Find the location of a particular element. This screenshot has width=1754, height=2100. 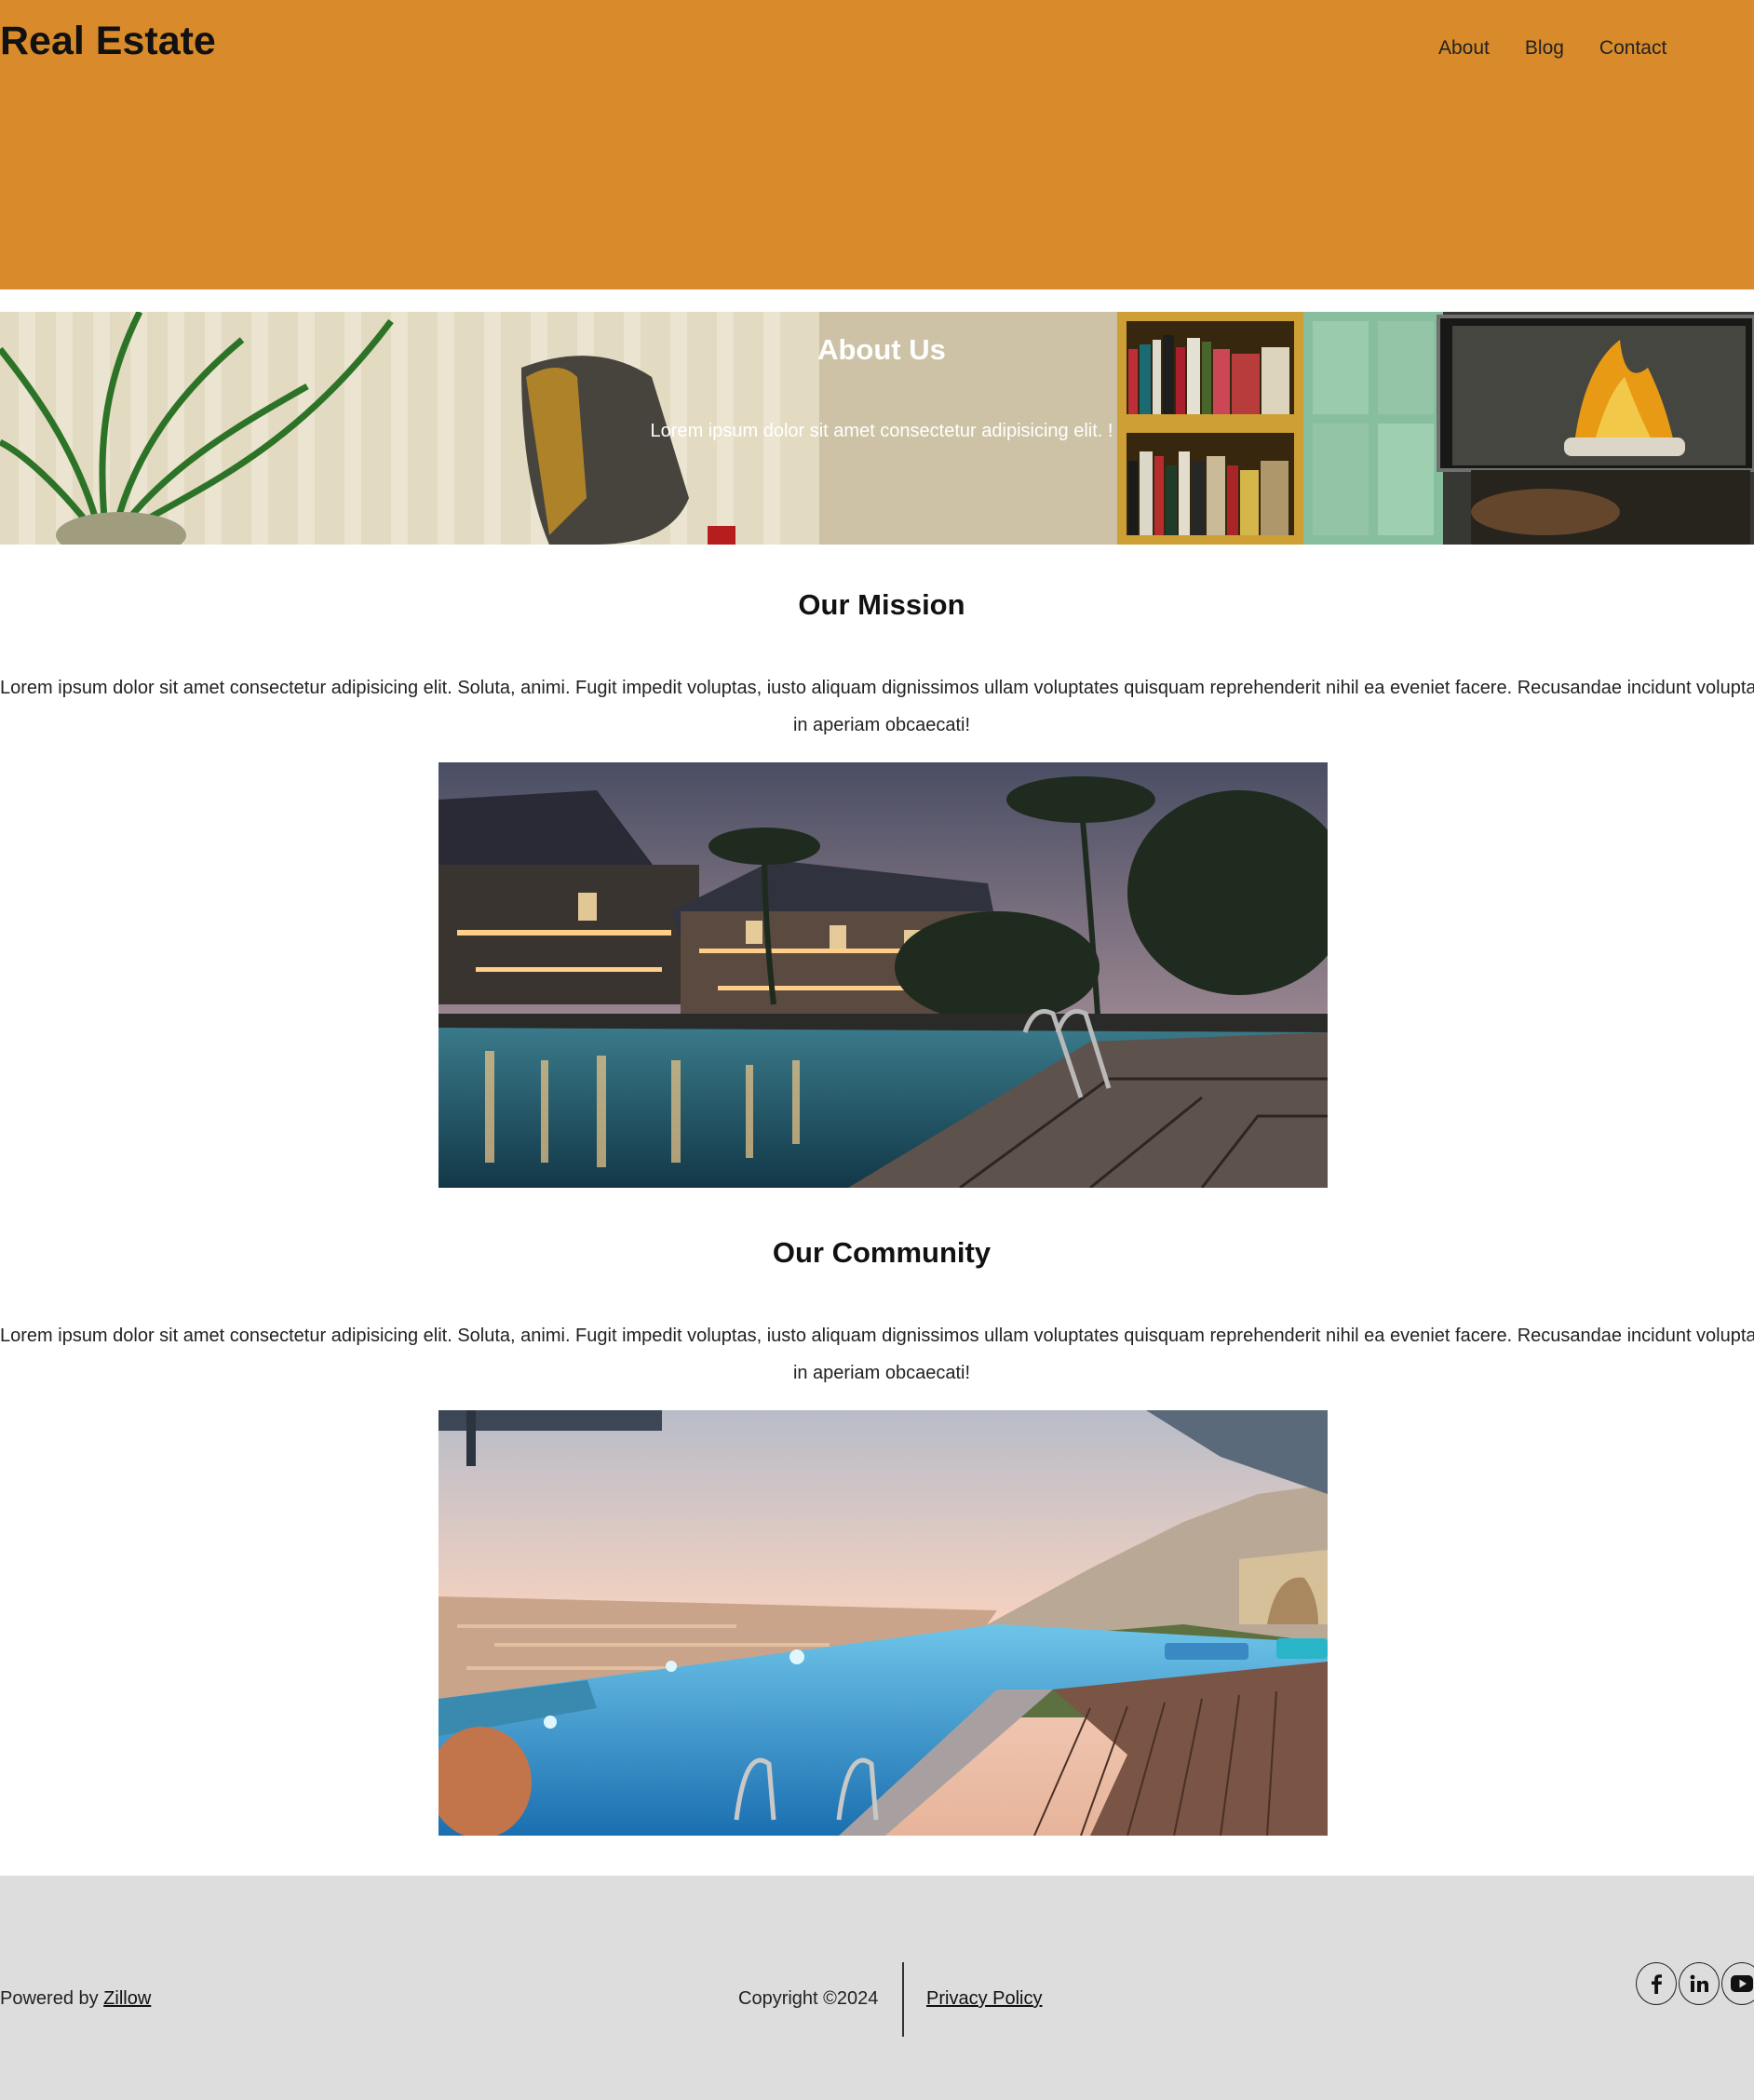

linkedin-button is located at coordinates (1699, 1983).